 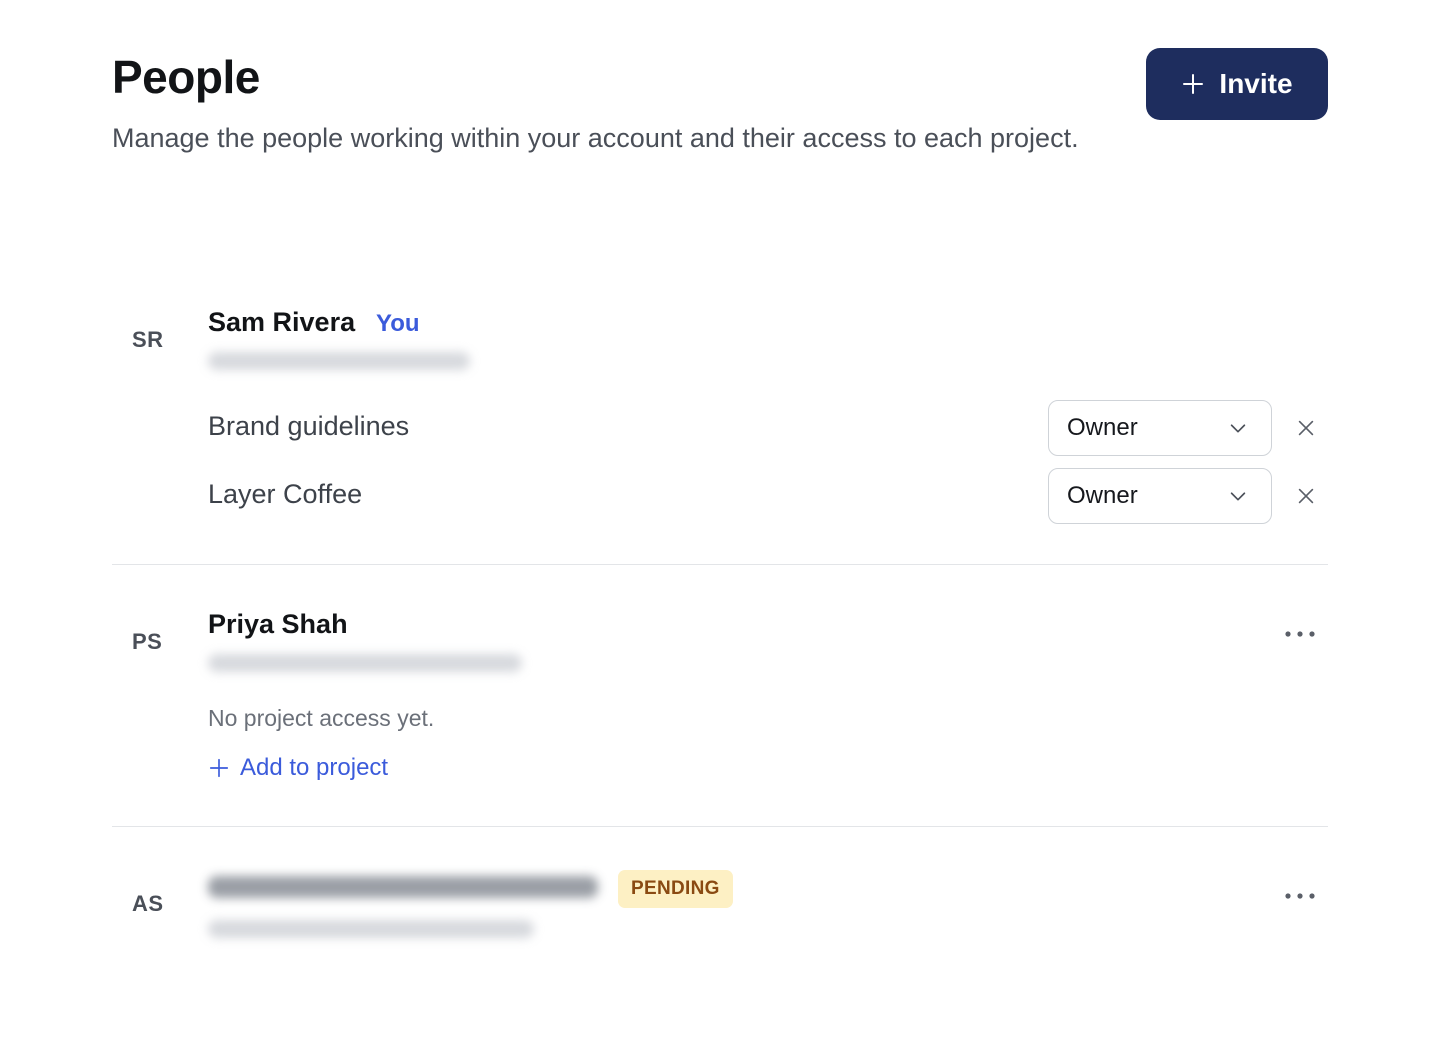 I want to click on status-badge-label: PENDING, so click(x=675, y=888).